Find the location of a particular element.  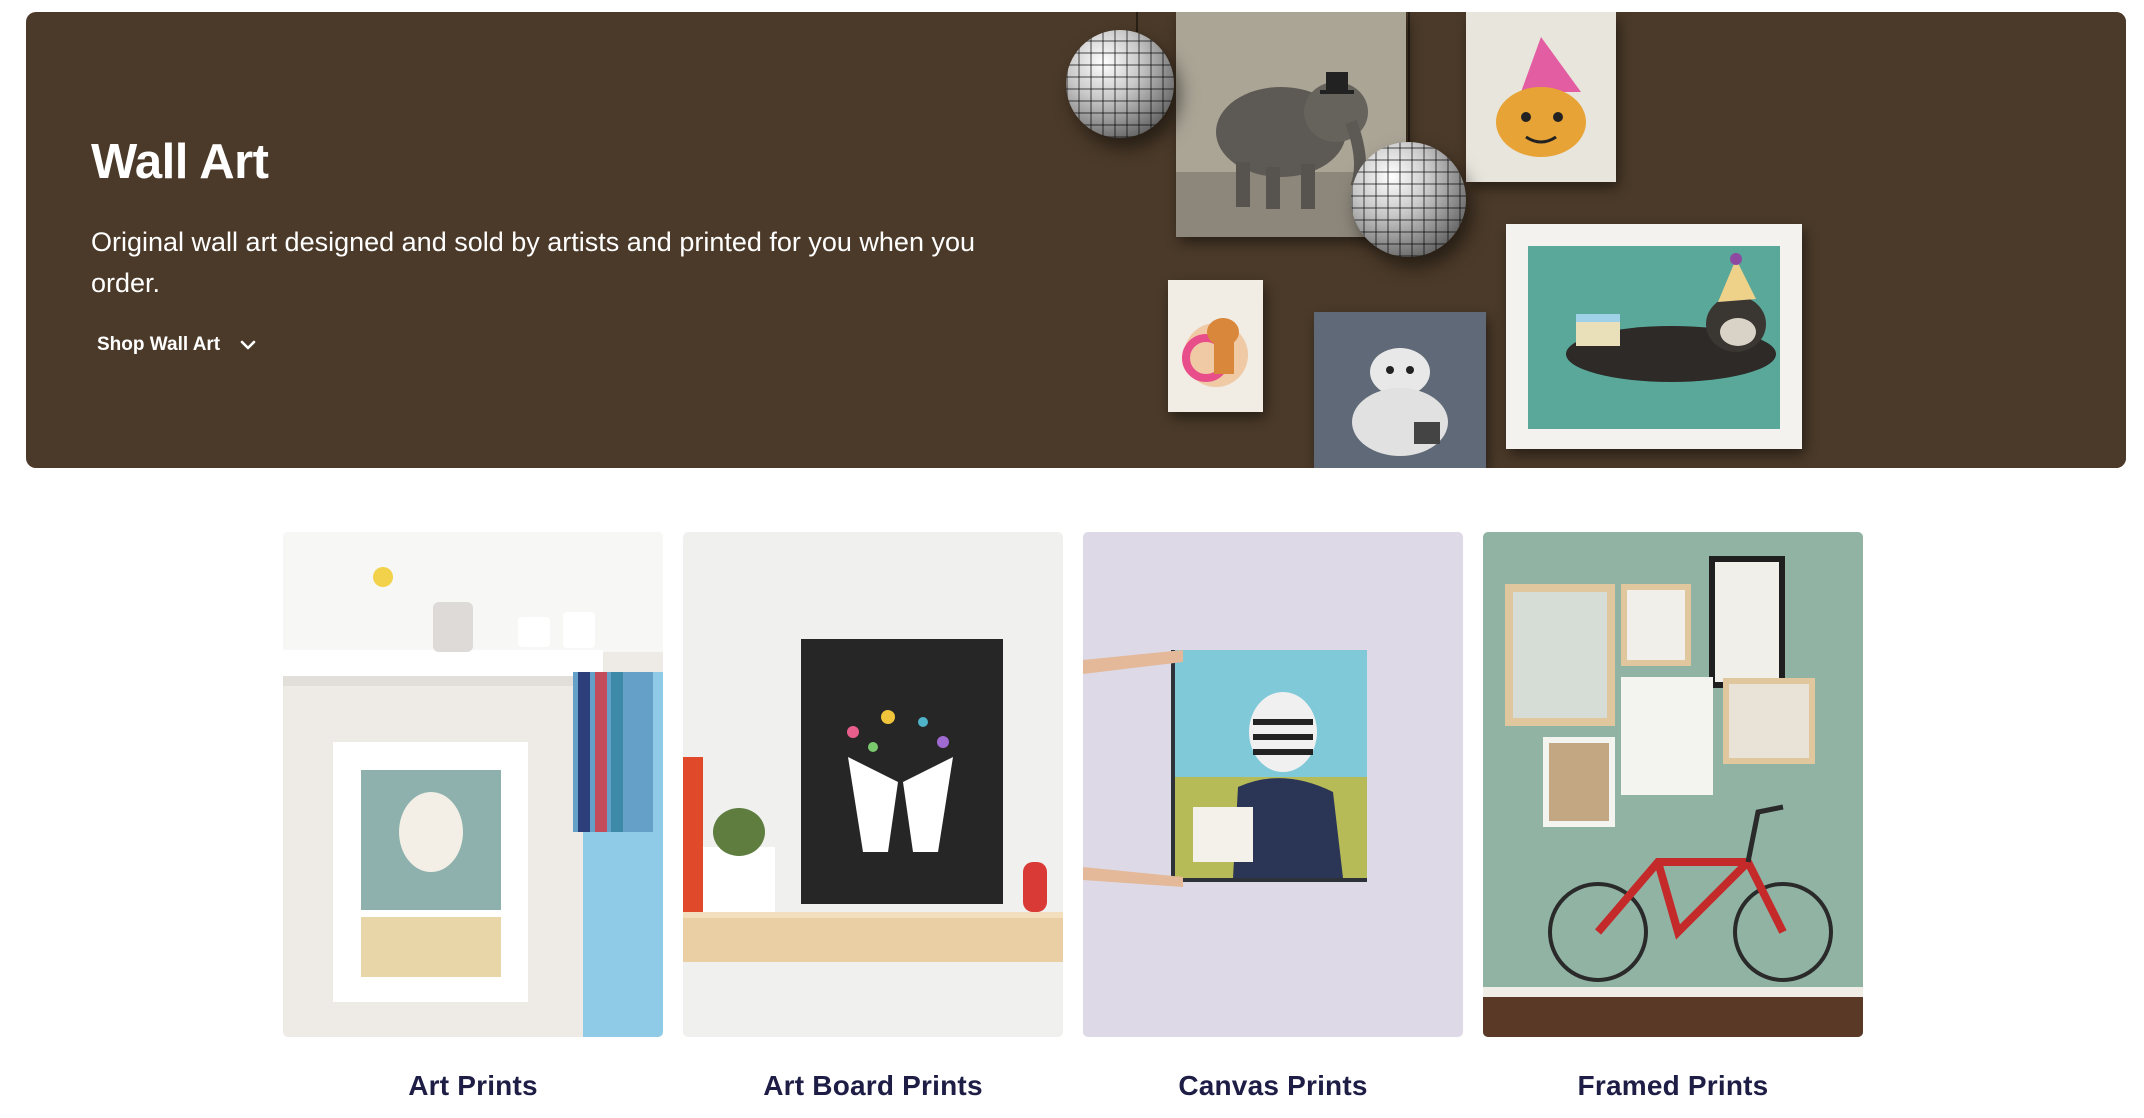

category-card-art-board-prints: Art Board Prints is located at coordinates (873, 817).